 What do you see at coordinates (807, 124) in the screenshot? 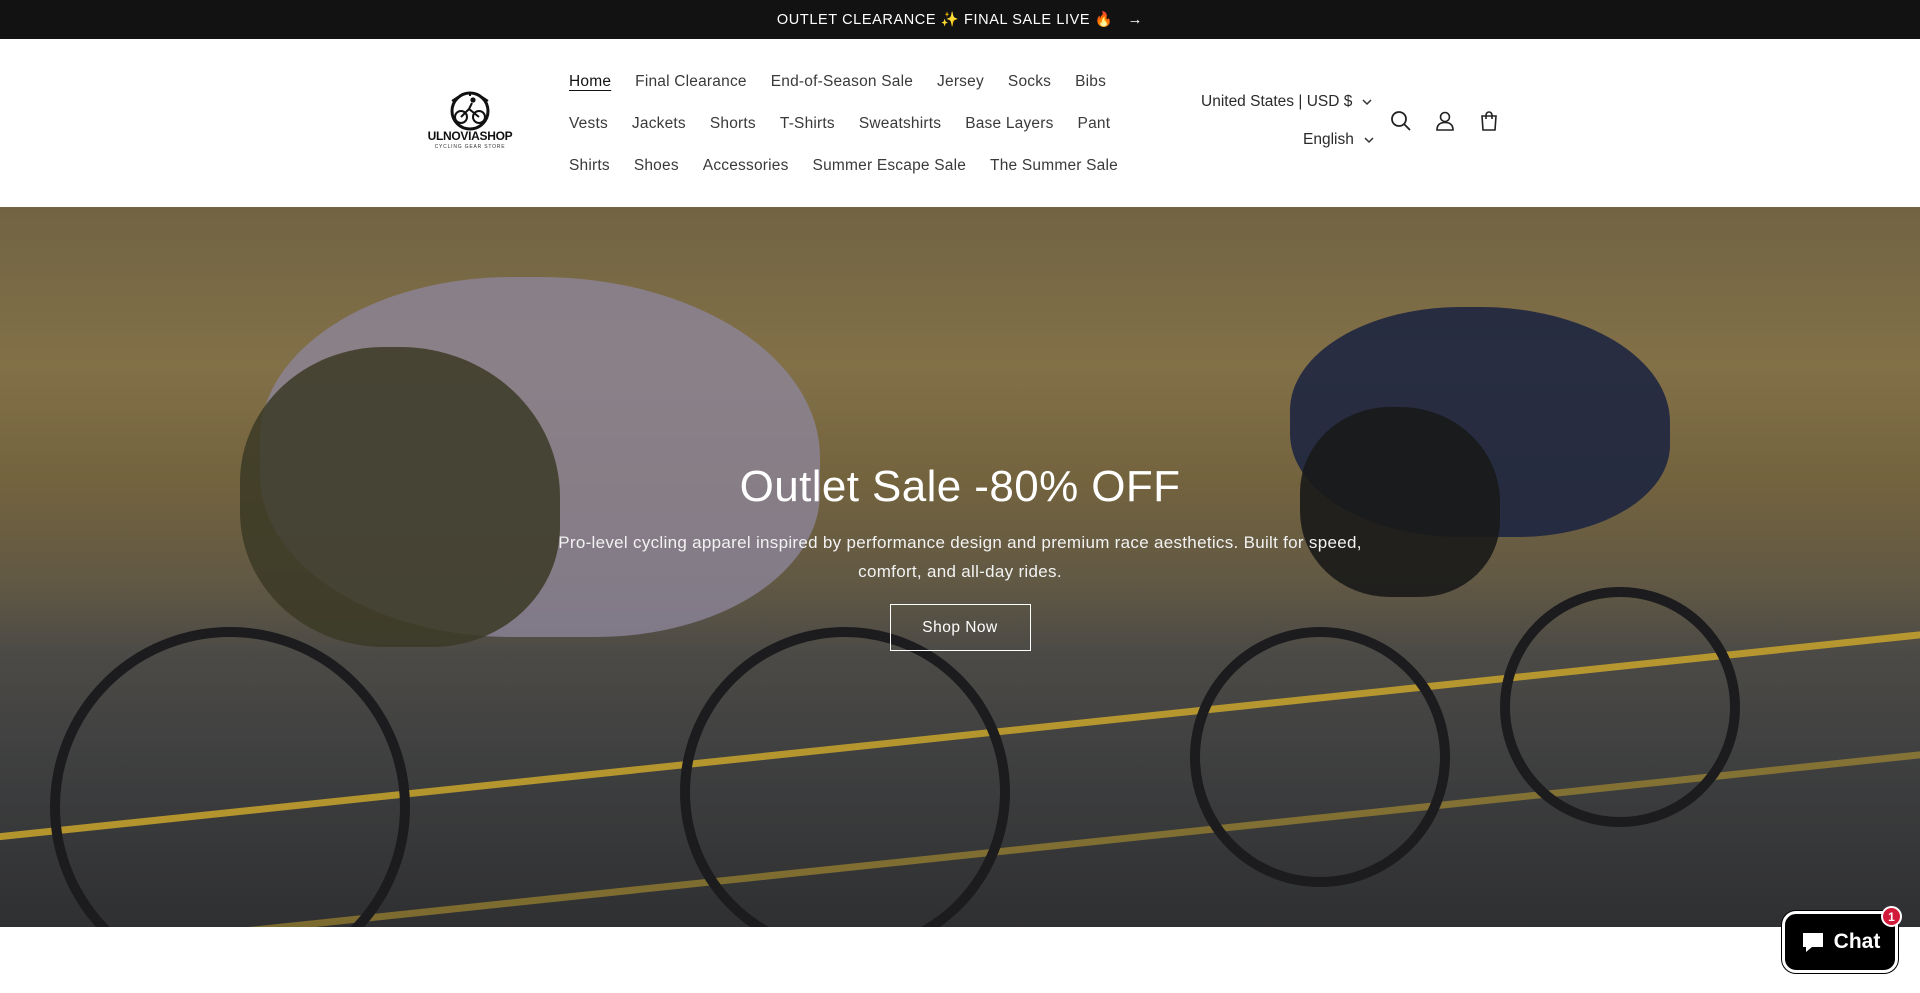
I see `nav-link-t-shirts: T-Shirts` at bounding box center [807, 124].